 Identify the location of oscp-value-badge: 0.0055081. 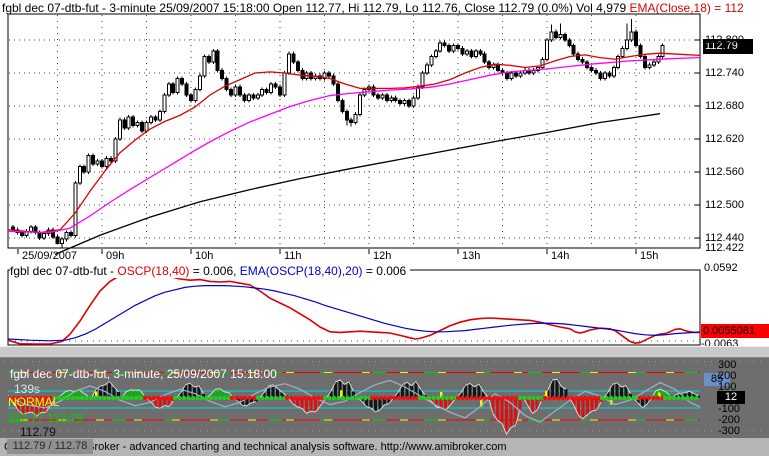
(735, 331).